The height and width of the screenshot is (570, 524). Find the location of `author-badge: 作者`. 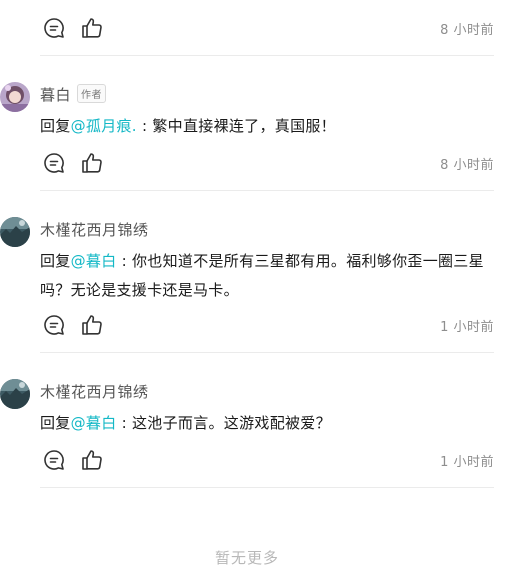

author-badge: 作者 is located at coordinates (92, 93).